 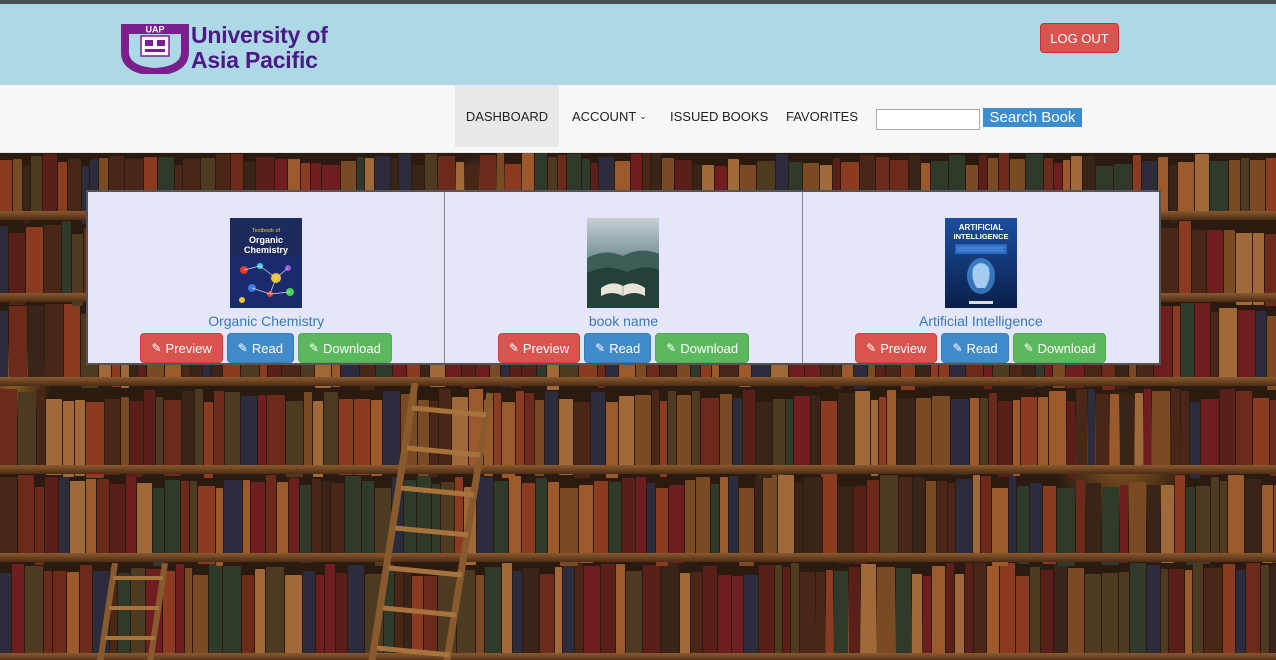 What do you see at coordinates (132, 611) in the screenshot?
I see `ladder-decoration-small` at bounding box center [132, 611].